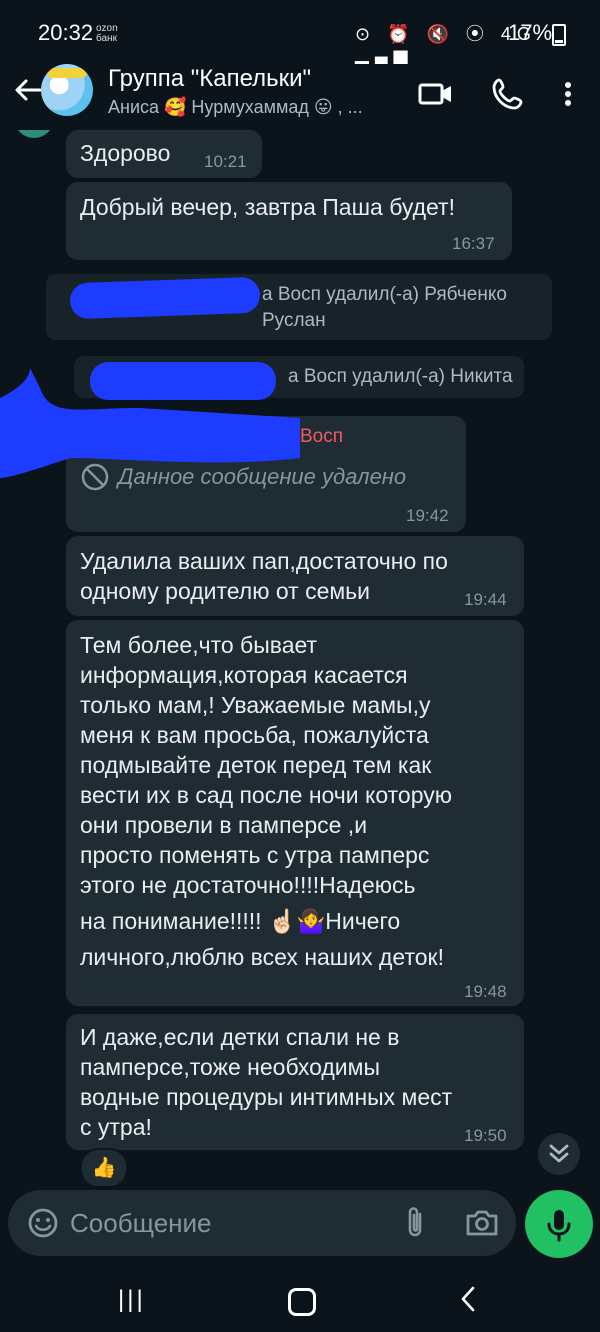 The width and height of the screenshot is (600, 1332). What do you see at coordinates (67, 90) in the screenshot?
I see `group-avatar` at bounding box center [67, 90].